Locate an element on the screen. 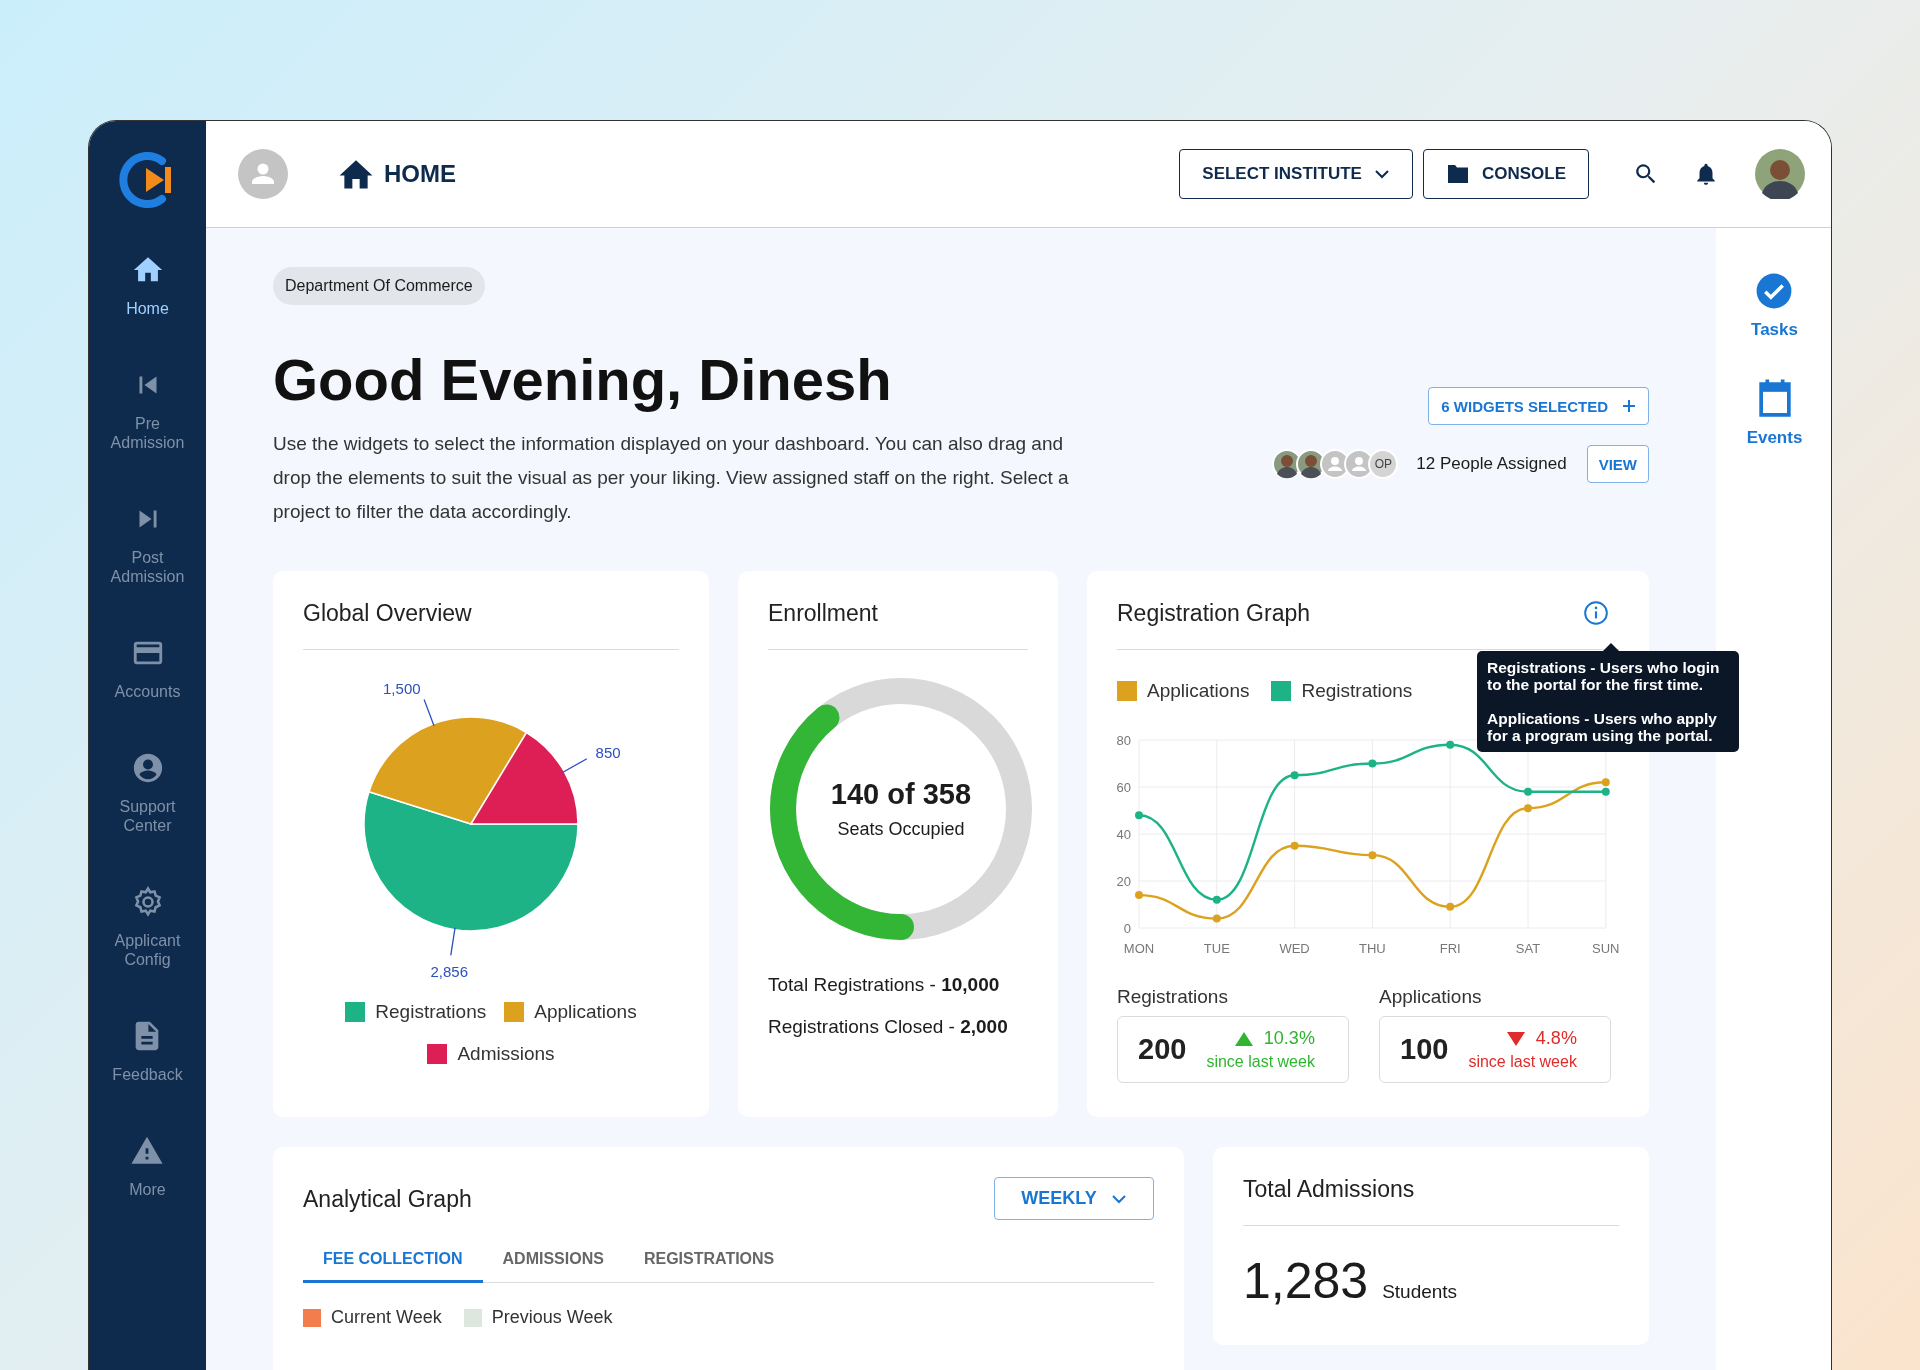  home-icon is located at coordinates (356, 174).